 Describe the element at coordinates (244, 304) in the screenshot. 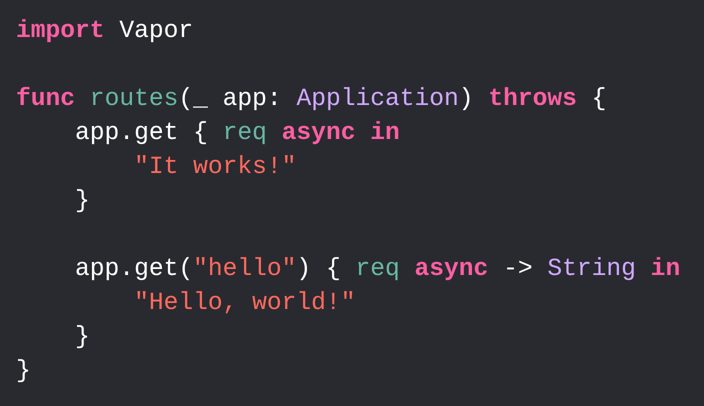

I see `code-line: "Hello, world!"` at that location.